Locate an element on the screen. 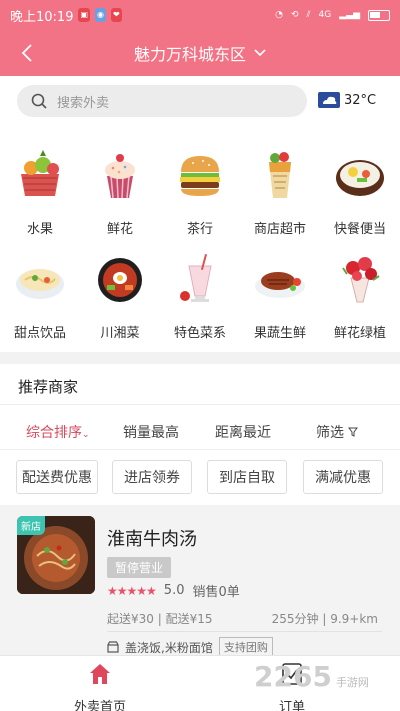 The width and height of the screenshot is (400, 711). category-label: 鲜花绿植 is located at coordinates (359, 333).